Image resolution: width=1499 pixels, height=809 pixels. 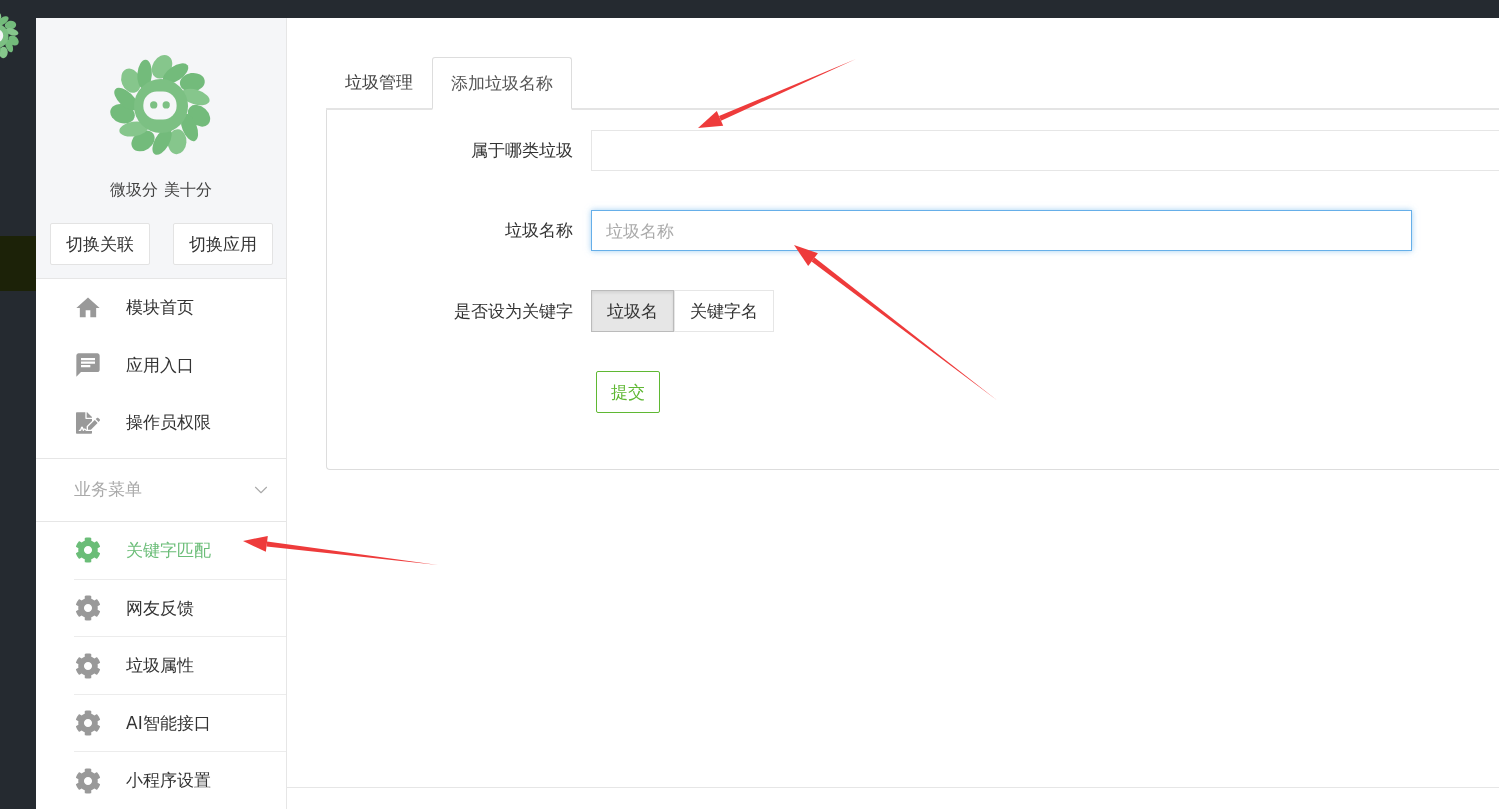 What do you see at coordinates (88, 422) in the screenshot?
I see `document-edit-icon` at bounding box center [88, 422].